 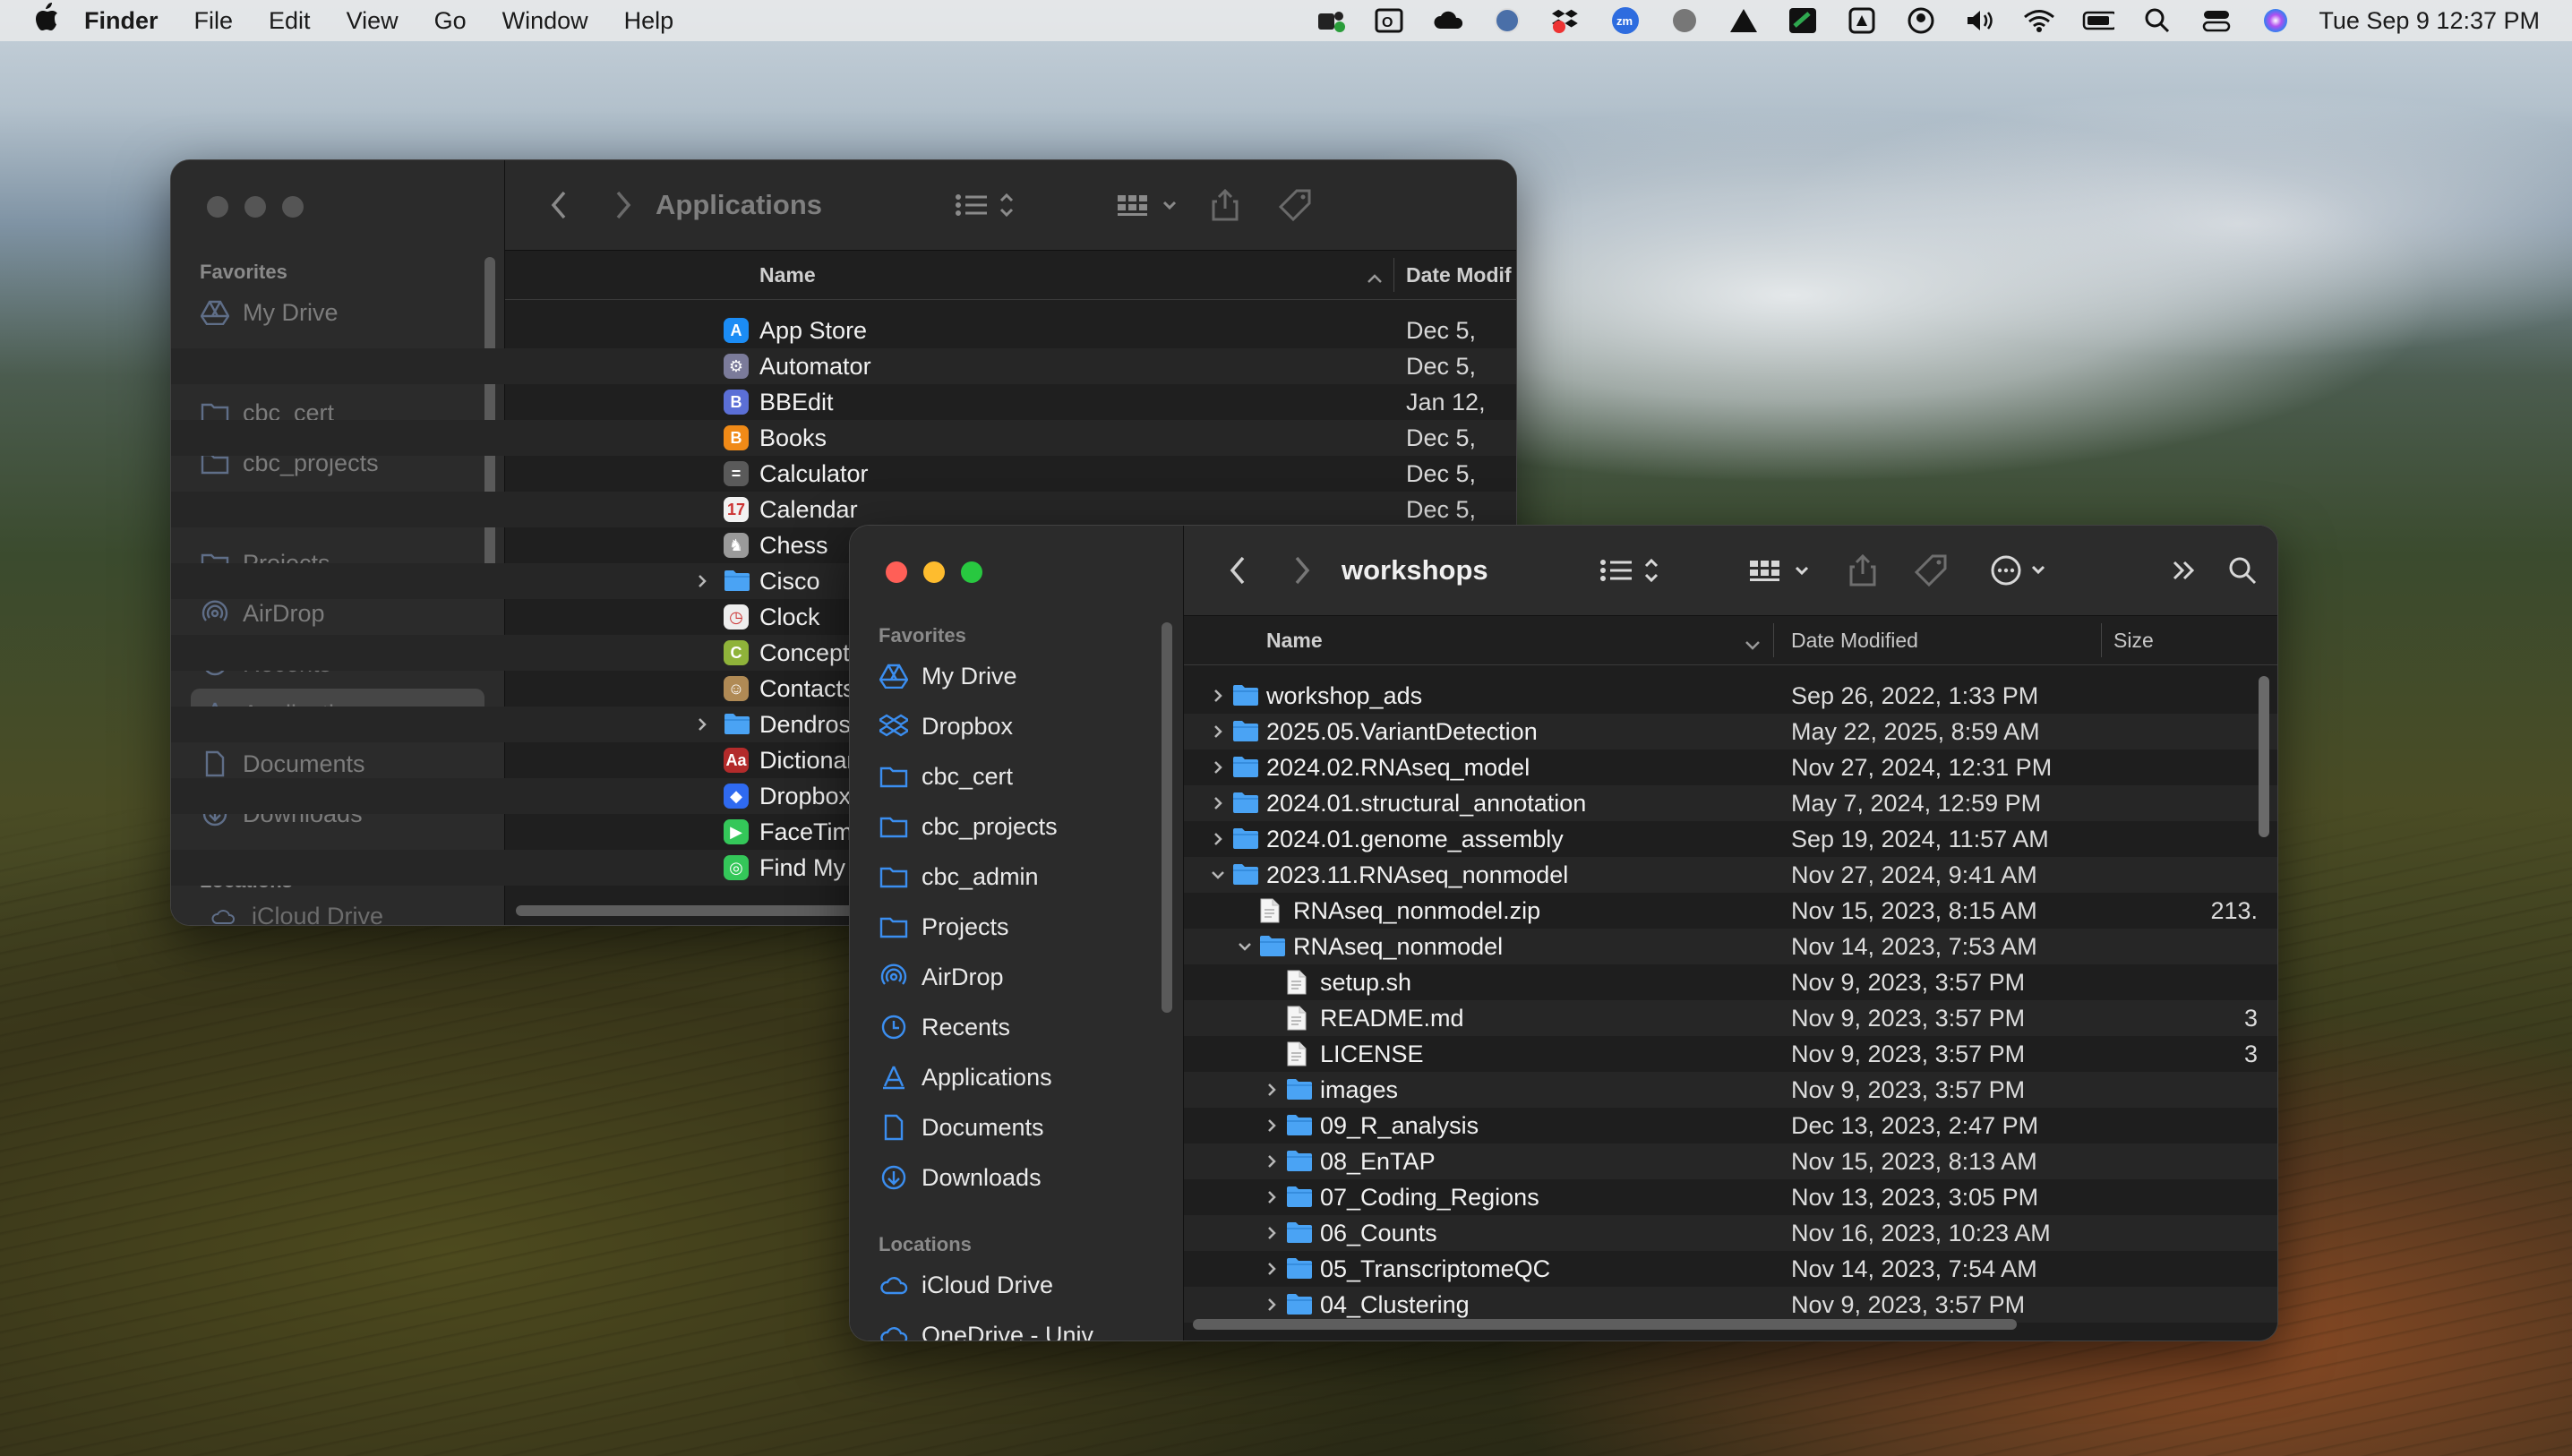 What do you see at coordinates (1921, 20) in the screenshot?
I see `user-icon` at bounding box center [1921, 20].